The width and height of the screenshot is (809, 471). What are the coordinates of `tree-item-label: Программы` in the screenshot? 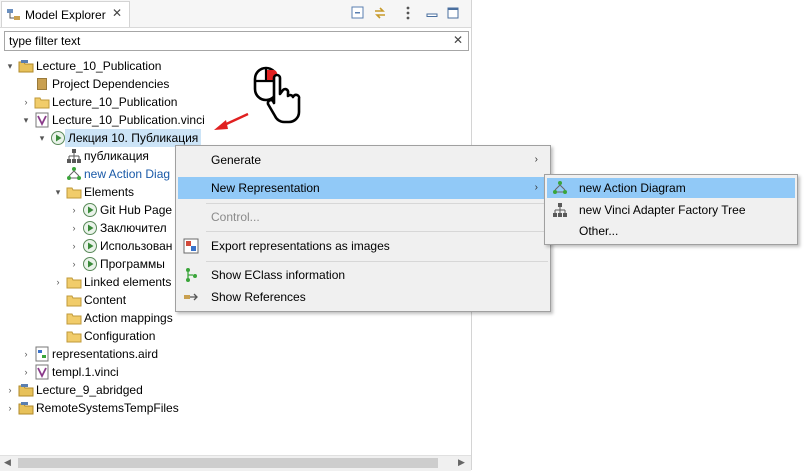 It's located at (132, 264).